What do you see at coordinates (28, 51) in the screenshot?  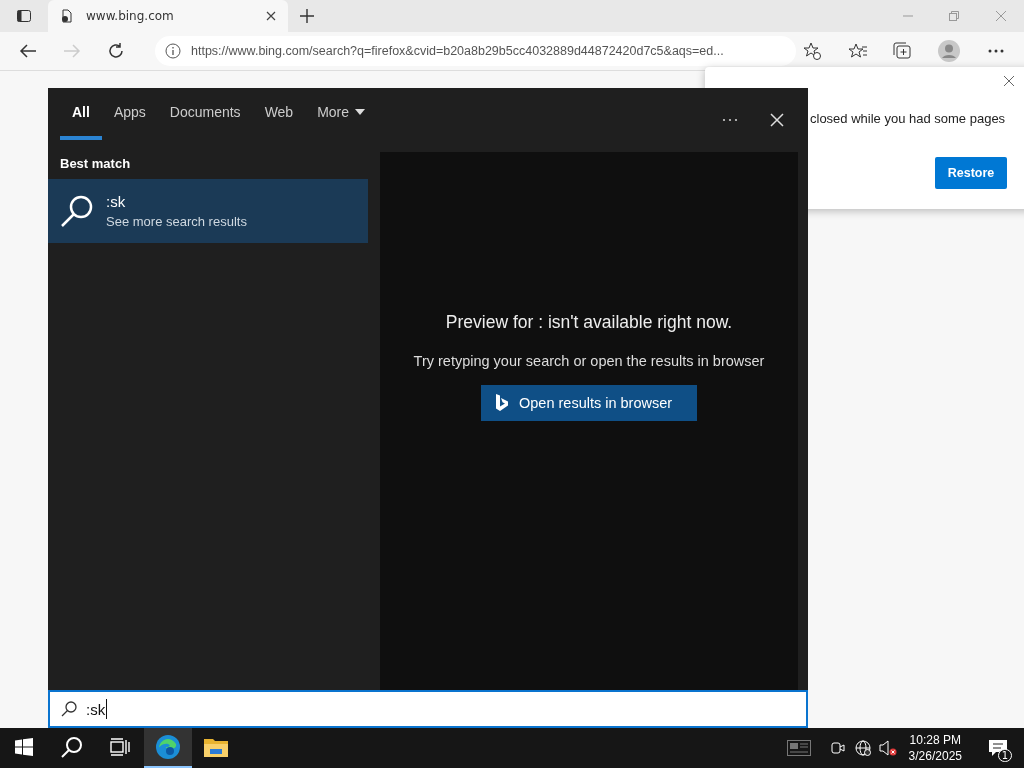 I see `back-icon` at bounding box center [28, 51].